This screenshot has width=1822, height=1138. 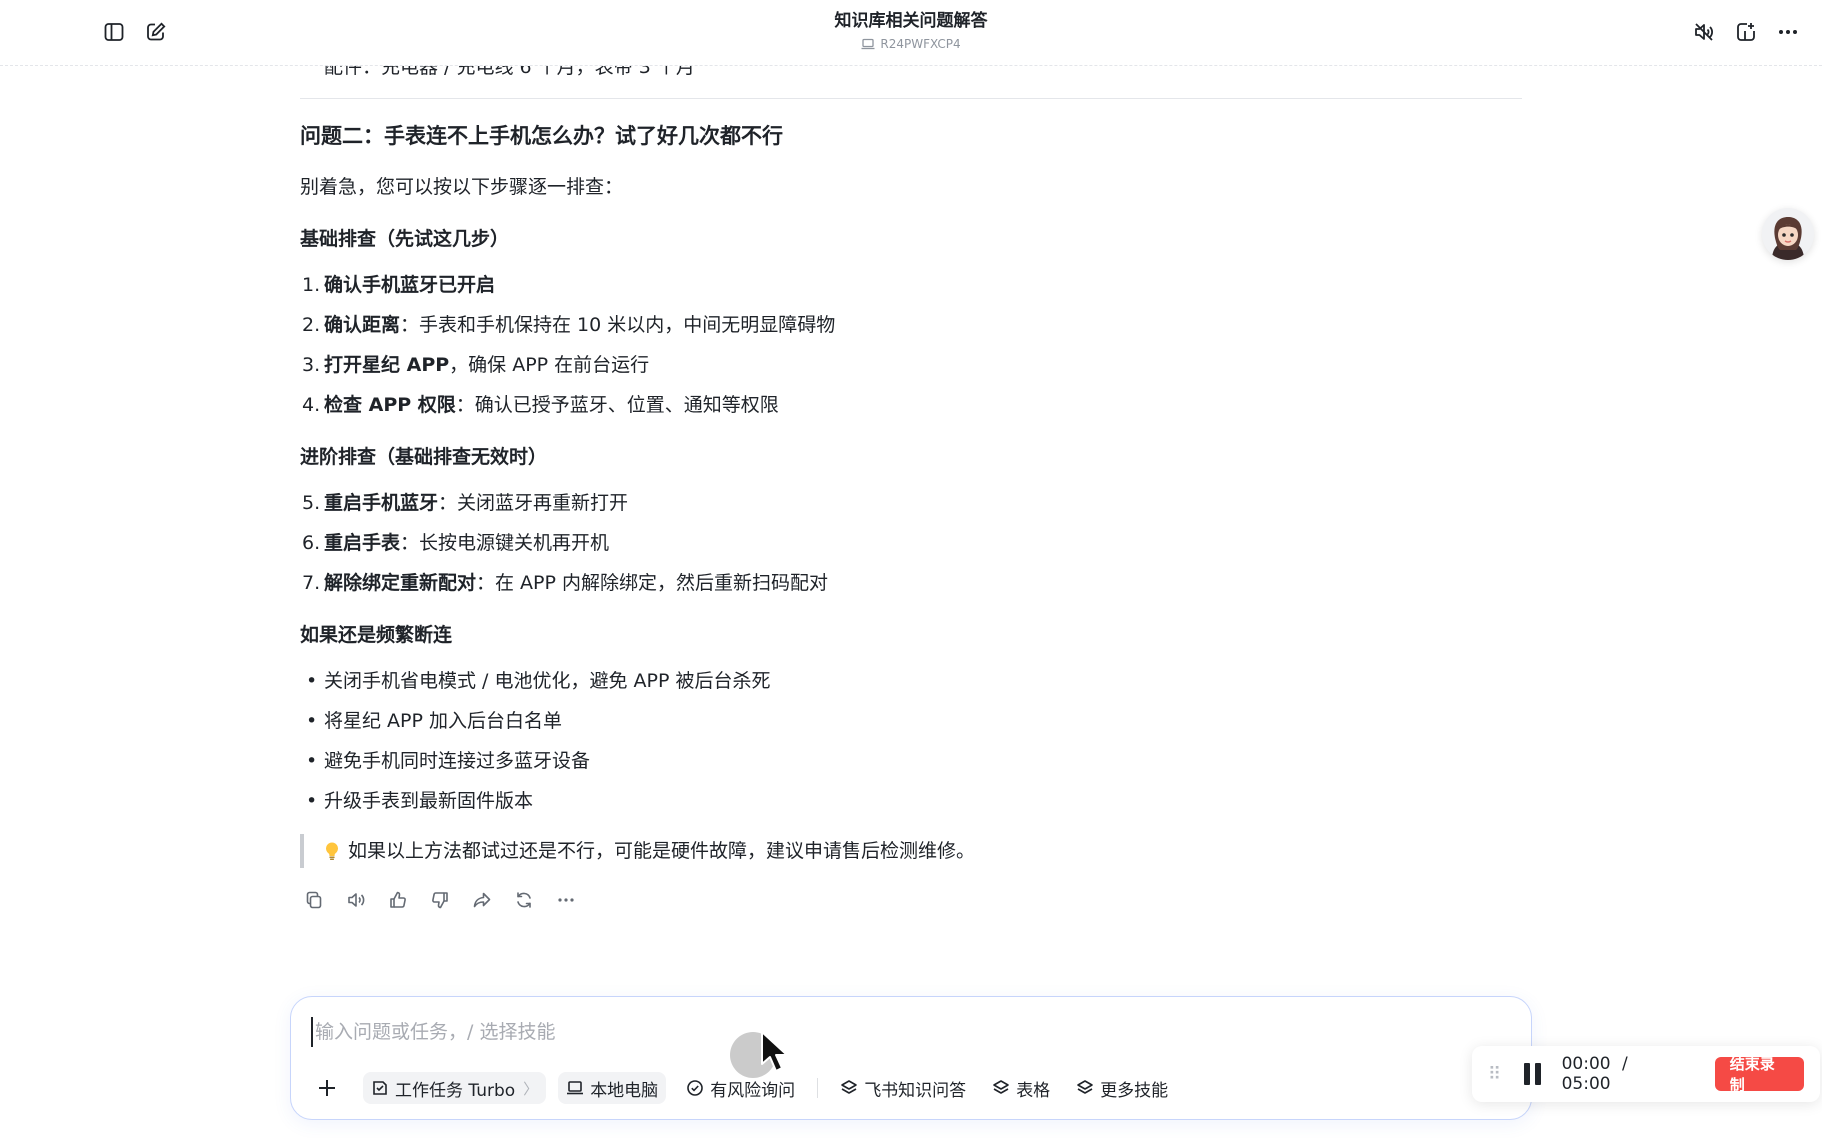 I want to click on list-item-bold: 解除绑定重新配对, so click(x=400, y=583).